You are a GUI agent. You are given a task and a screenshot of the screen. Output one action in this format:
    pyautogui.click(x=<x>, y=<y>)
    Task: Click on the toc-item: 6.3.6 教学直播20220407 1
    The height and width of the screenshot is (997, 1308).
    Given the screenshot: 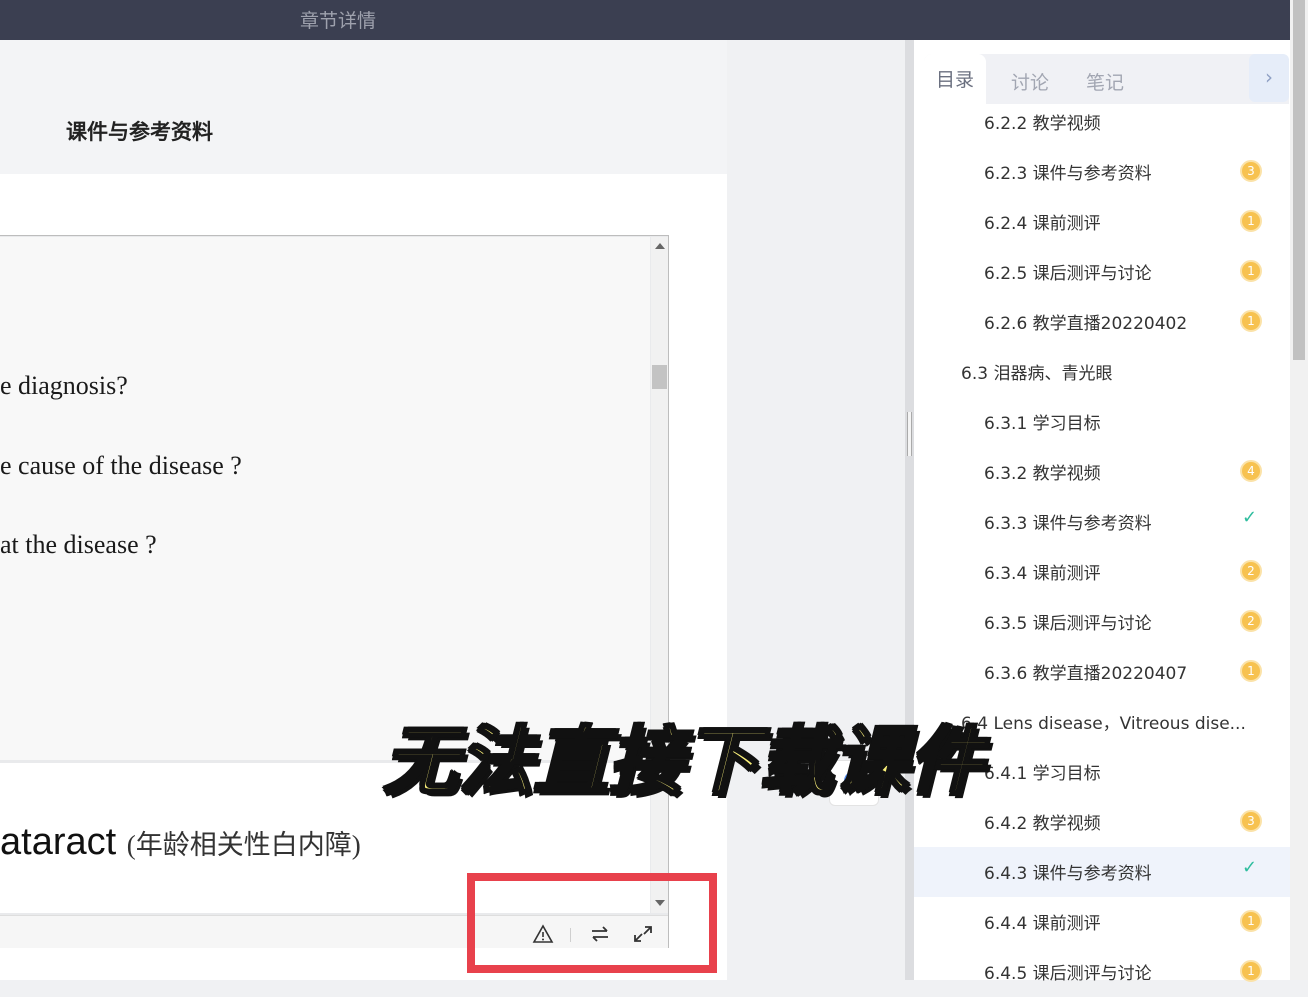 What is the action you would take?
    pyautogui.click(x=1102, y=672)
    